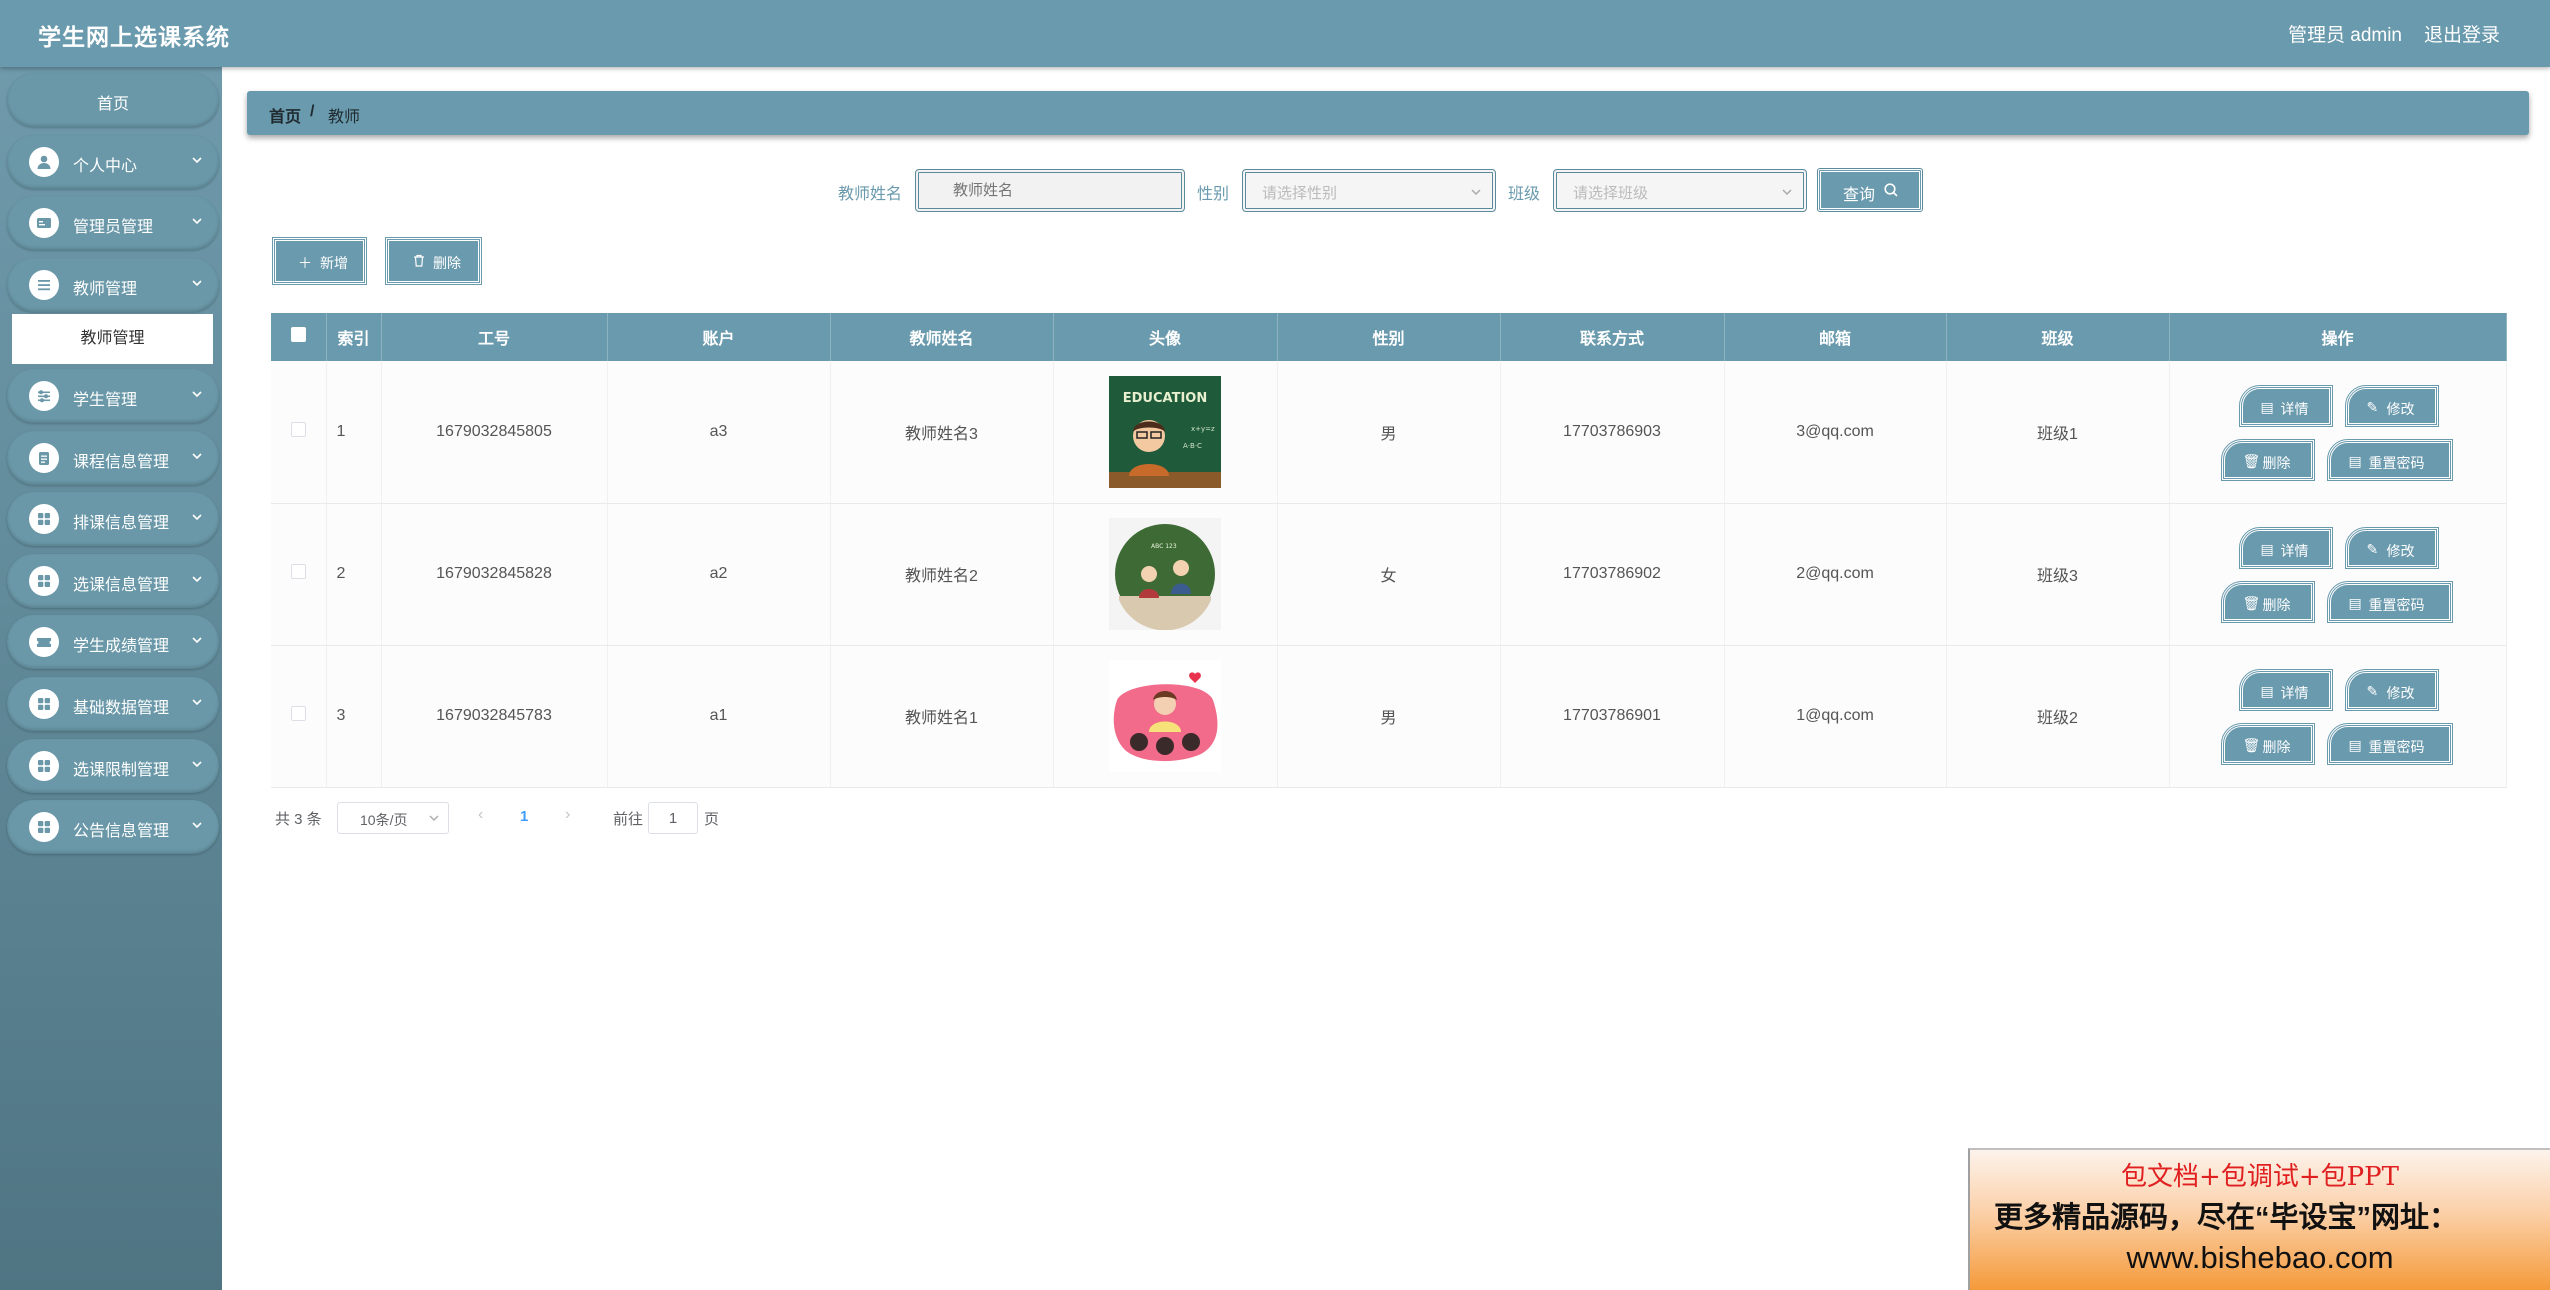 This screenshot has width=2550, height=1290. Describe the element at coordinates (719, 574) in the screenshot. I see `cell-account: a2` at that location.